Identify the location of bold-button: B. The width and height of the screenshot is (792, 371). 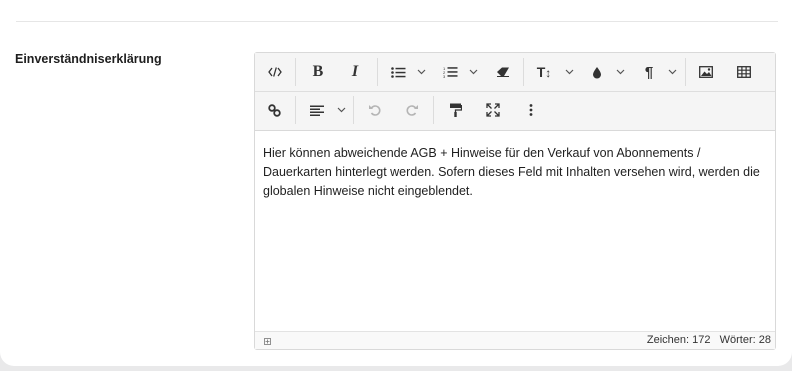
(318, 72).